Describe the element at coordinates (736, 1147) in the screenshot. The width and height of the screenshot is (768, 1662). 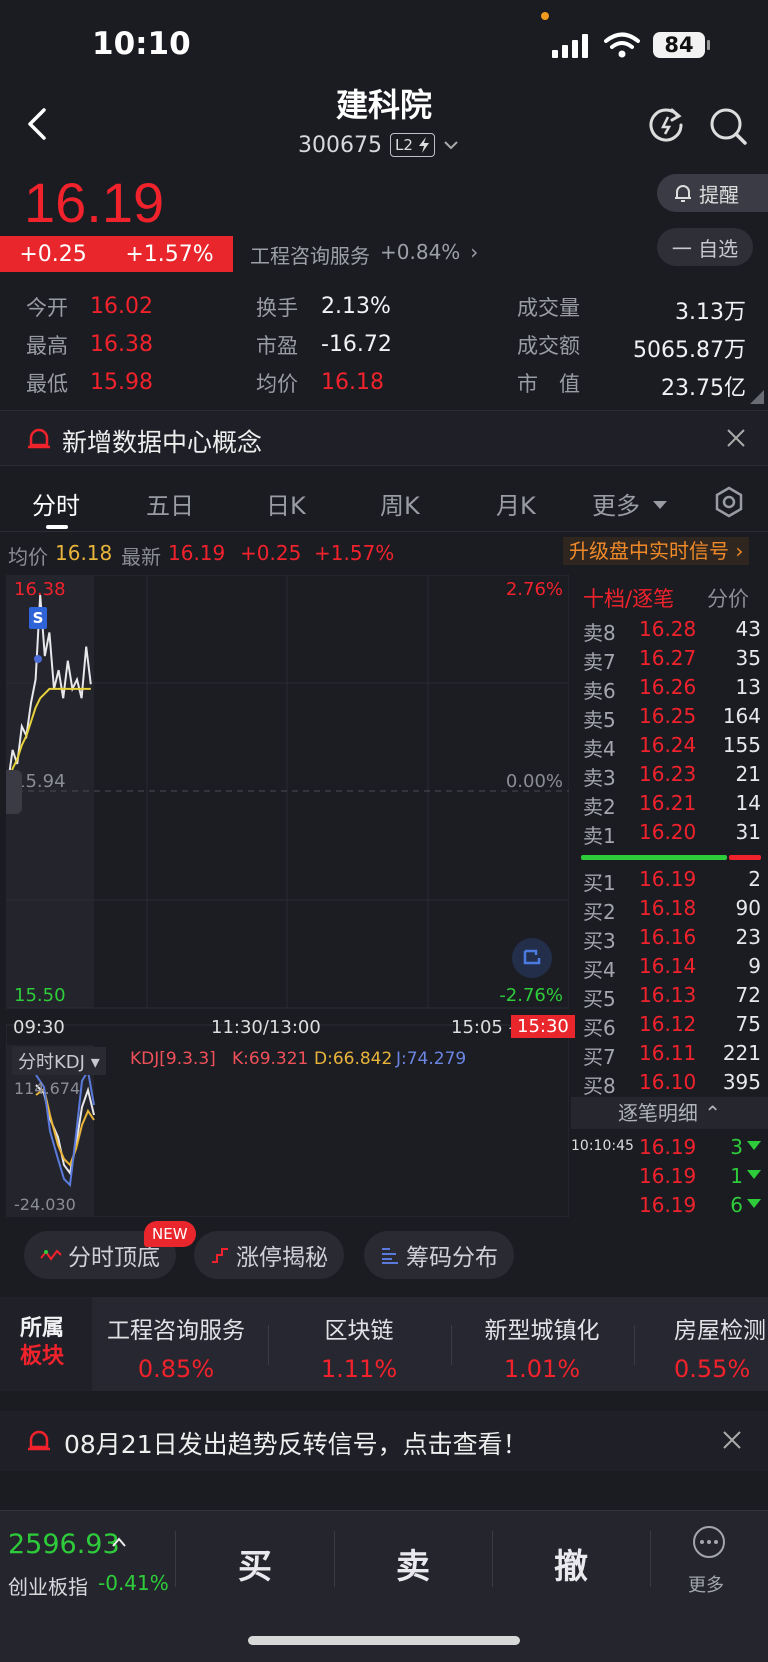
I see `tick-volume: 3` at that location.